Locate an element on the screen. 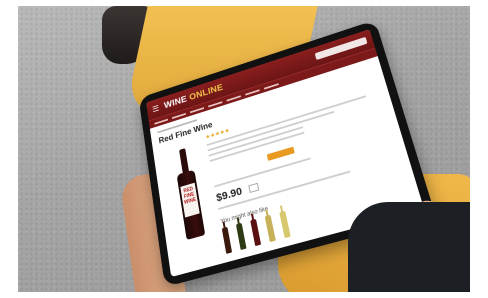  dark-sleeve is located at coordinates (409, 247).